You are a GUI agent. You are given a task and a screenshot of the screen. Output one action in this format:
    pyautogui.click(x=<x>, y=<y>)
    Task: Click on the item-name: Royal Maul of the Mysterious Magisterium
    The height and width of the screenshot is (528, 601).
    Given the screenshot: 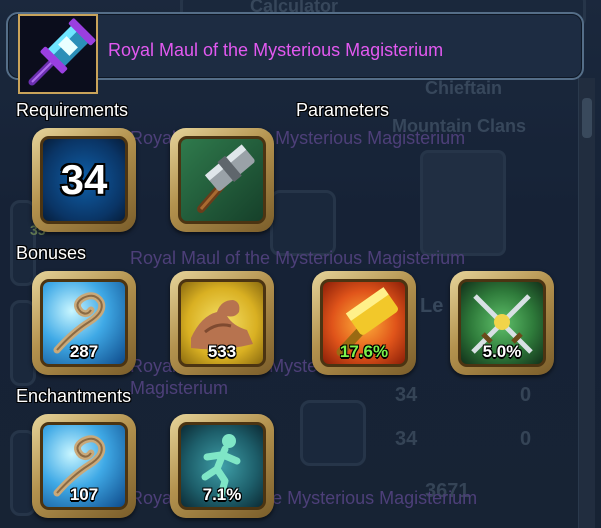 What is the action you would take?
    pyautogui.click(x=276, y=50)
    